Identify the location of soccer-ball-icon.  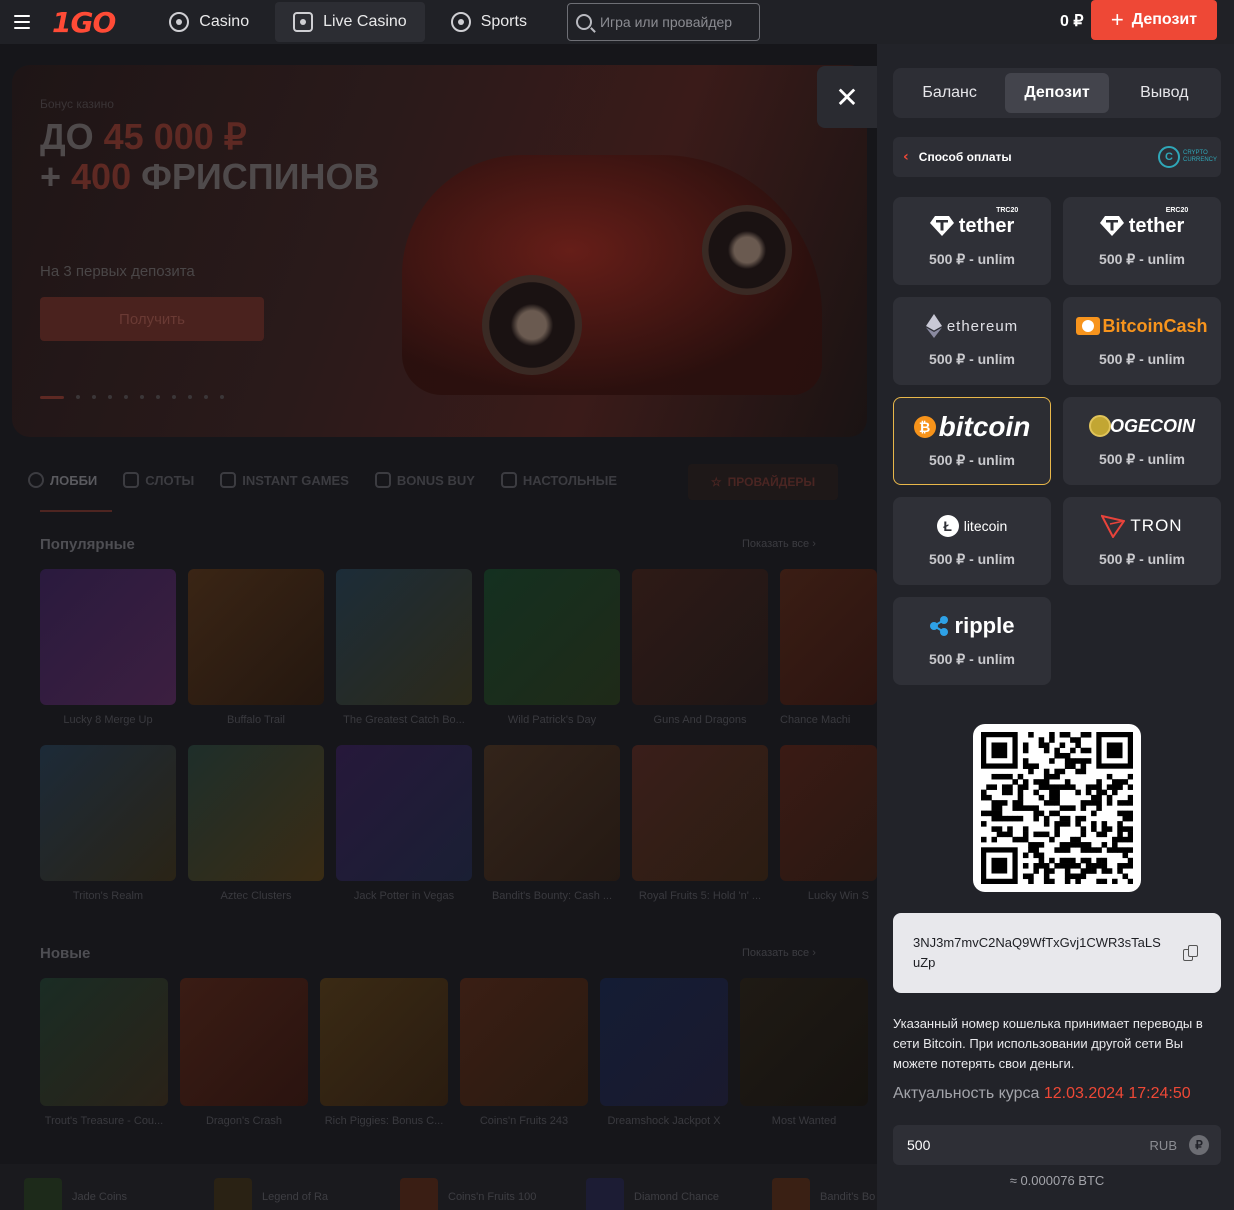
(460, 22).